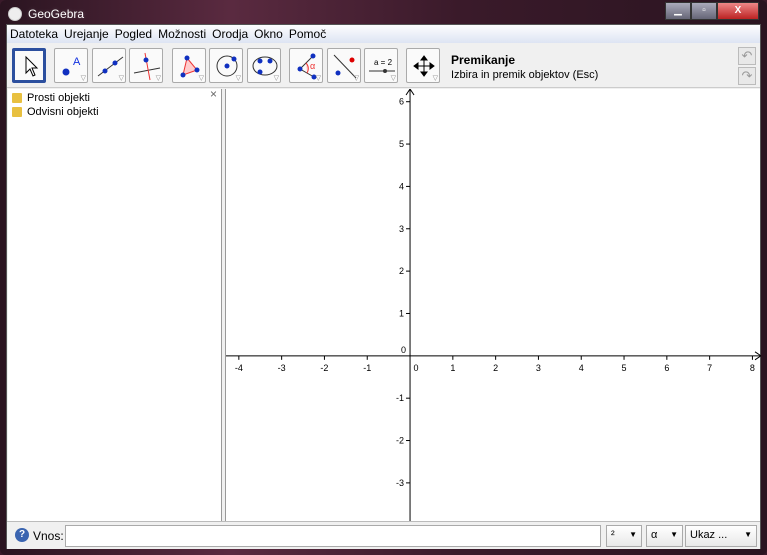 The image size is (767, 555). What do you see at coordinates (48, 536) in the screenshot?
I see `input-label: Vnos:` at bounding box center [48, 536].